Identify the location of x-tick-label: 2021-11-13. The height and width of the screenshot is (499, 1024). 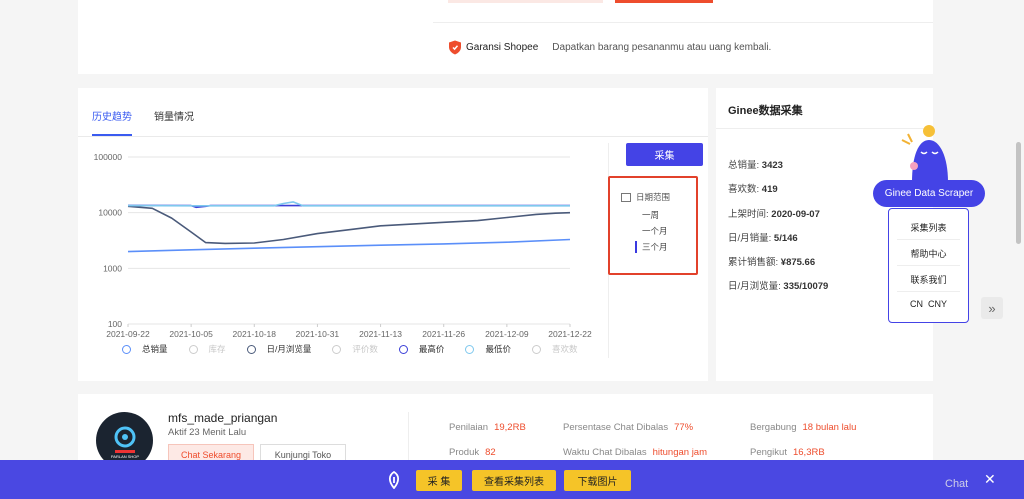
(380, 334).